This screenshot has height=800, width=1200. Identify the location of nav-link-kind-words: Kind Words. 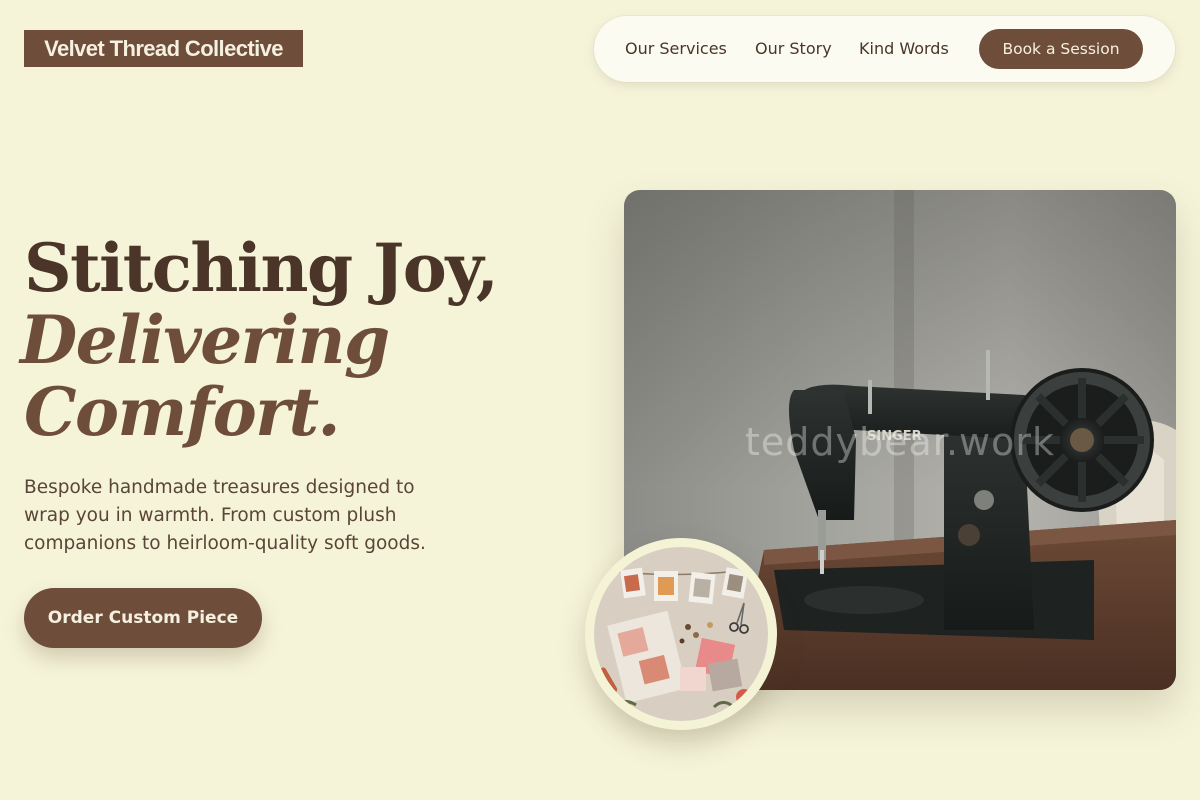
(904, 49).